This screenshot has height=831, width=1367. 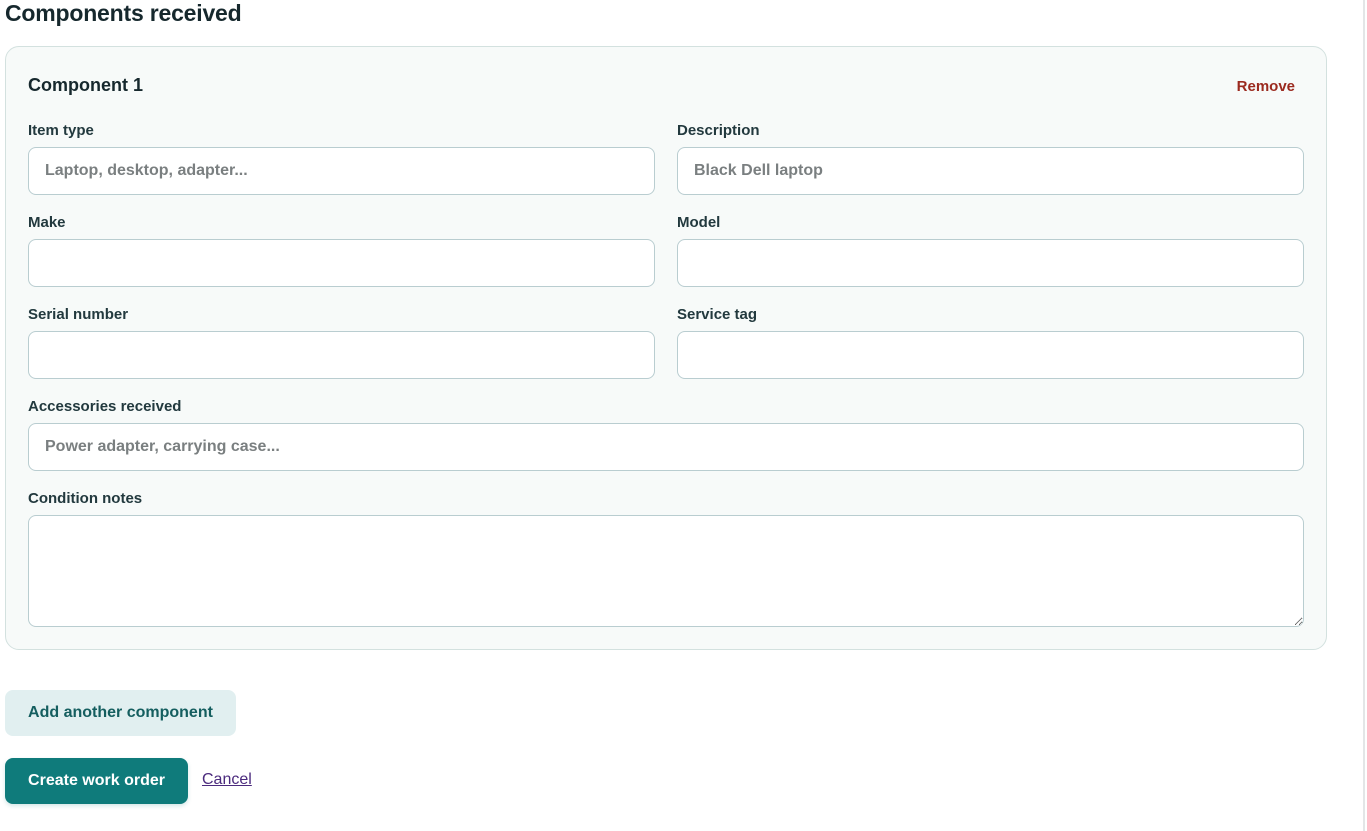 I want to click on serial-number-input, so click(x=341, y=355).